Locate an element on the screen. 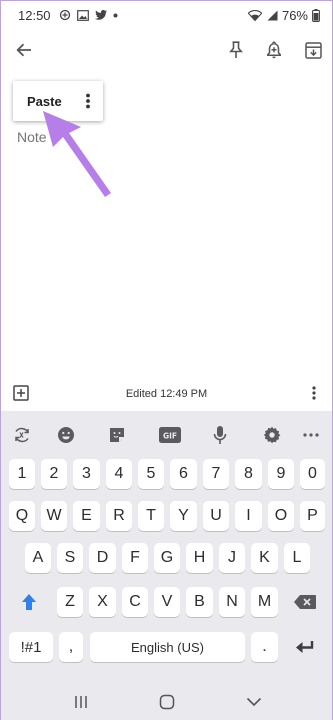  key-b: B is located at coordinates (199, 602).